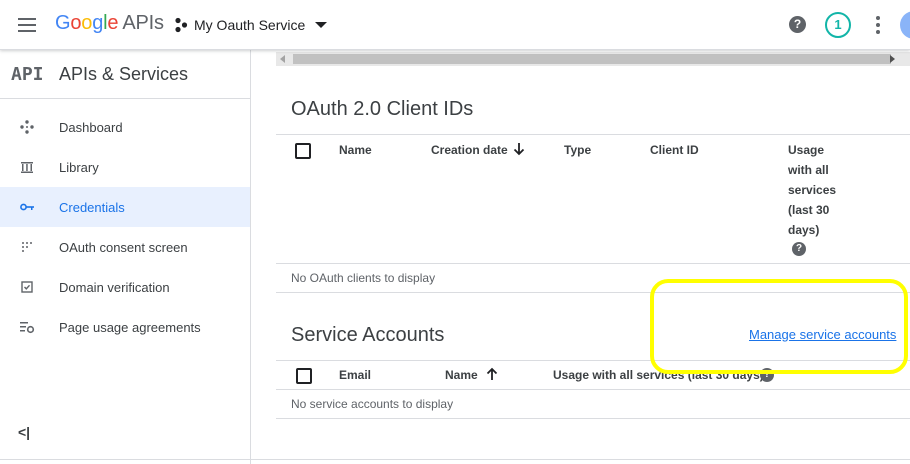 The image size is (910, 464). What do you see at coordinates (368, 335) in the screenshot?
I see `service-accounts-title: Service Accounts` at bounding box center [368, 335].